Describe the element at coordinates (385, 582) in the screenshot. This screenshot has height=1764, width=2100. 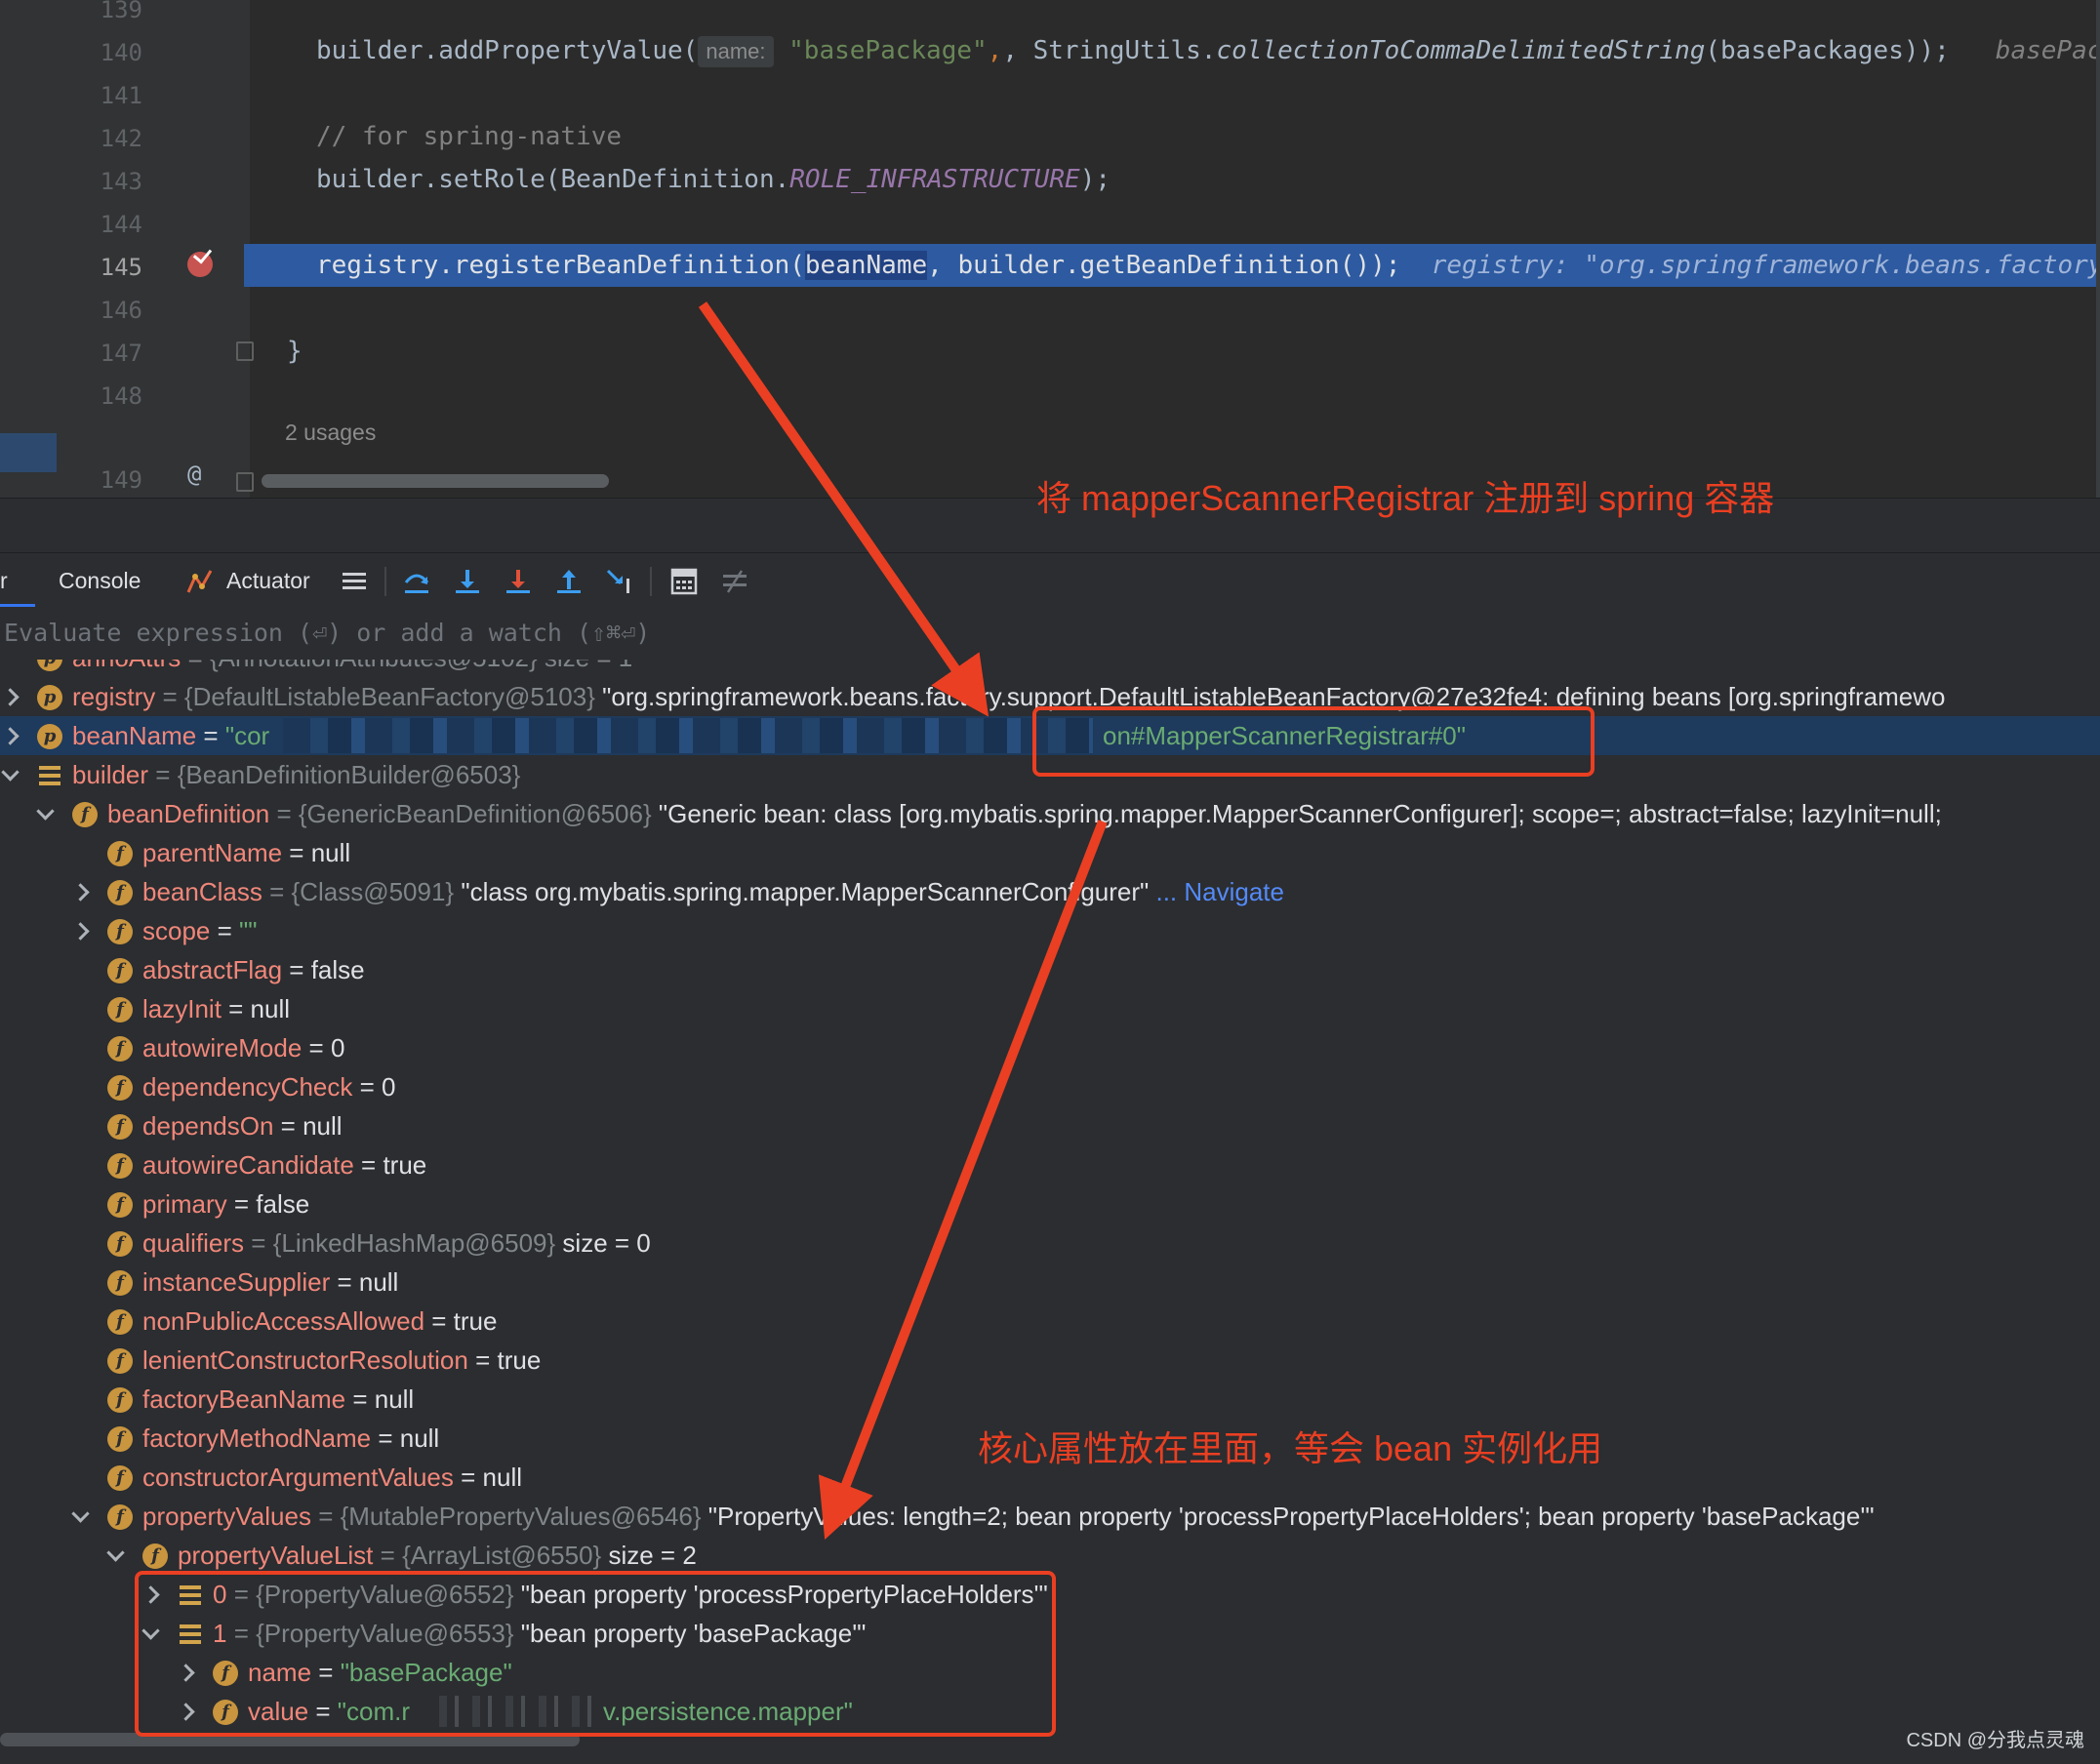
I see `toolbar-separator` at that location.